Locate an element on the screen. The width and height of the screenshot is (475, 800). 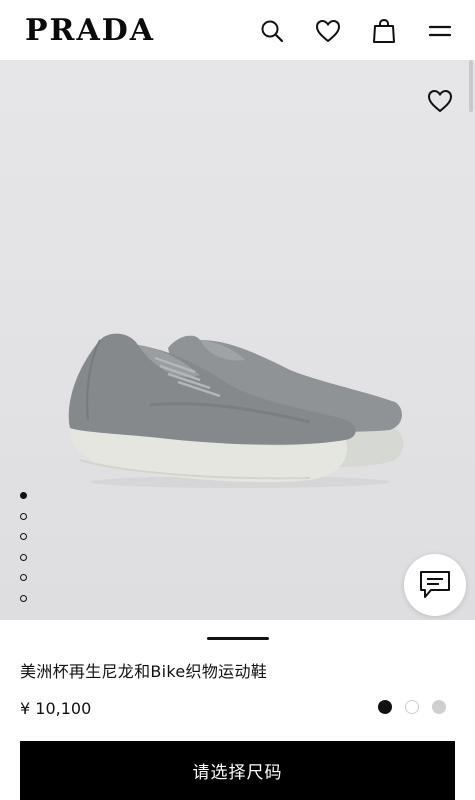
search-icon is located at coordinates (272, 31).